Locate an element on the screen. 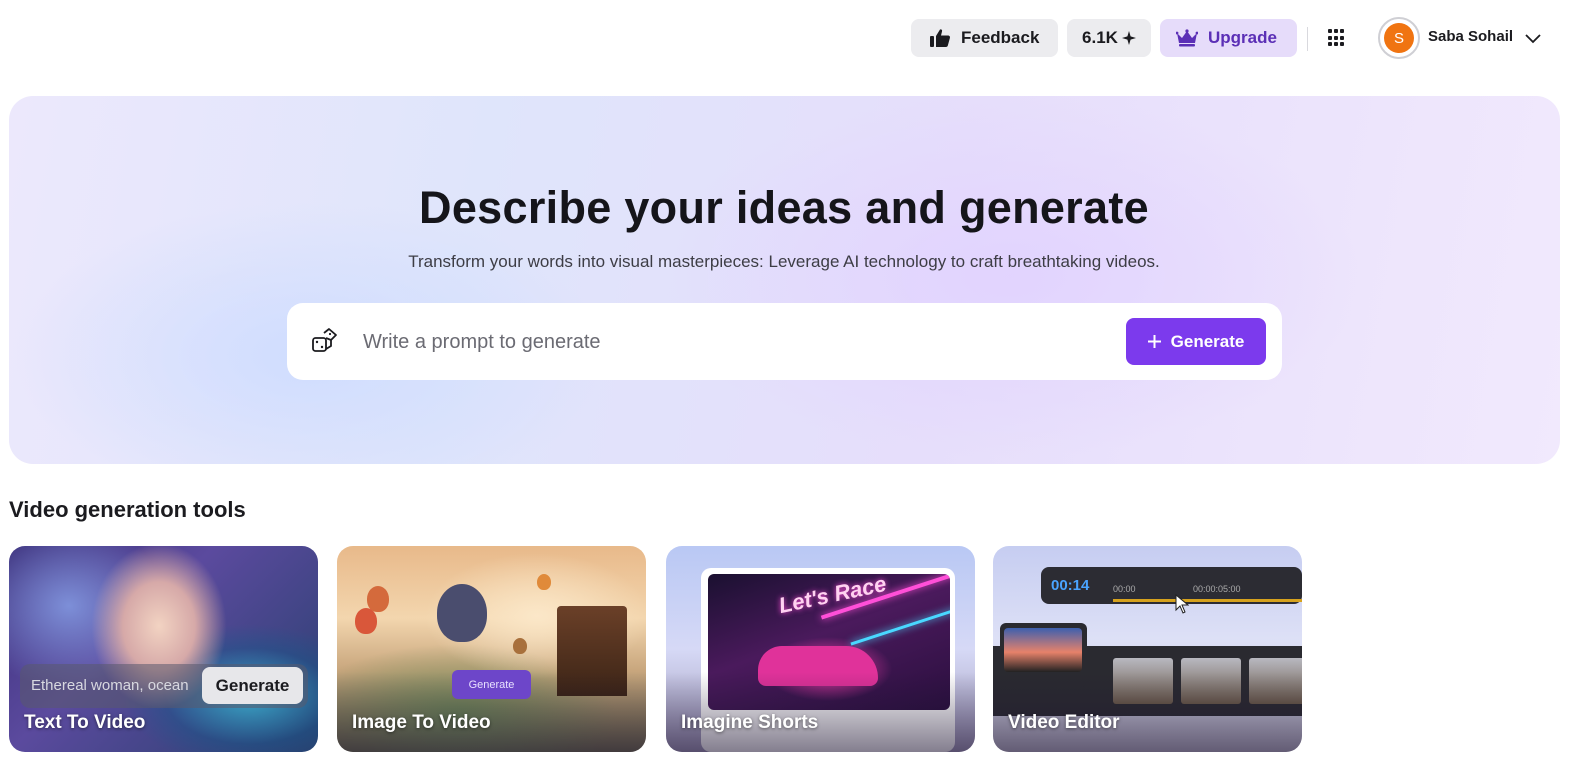 This screenshot has width=1571, height=765. dice-icon is located at coordinates (325, 341).